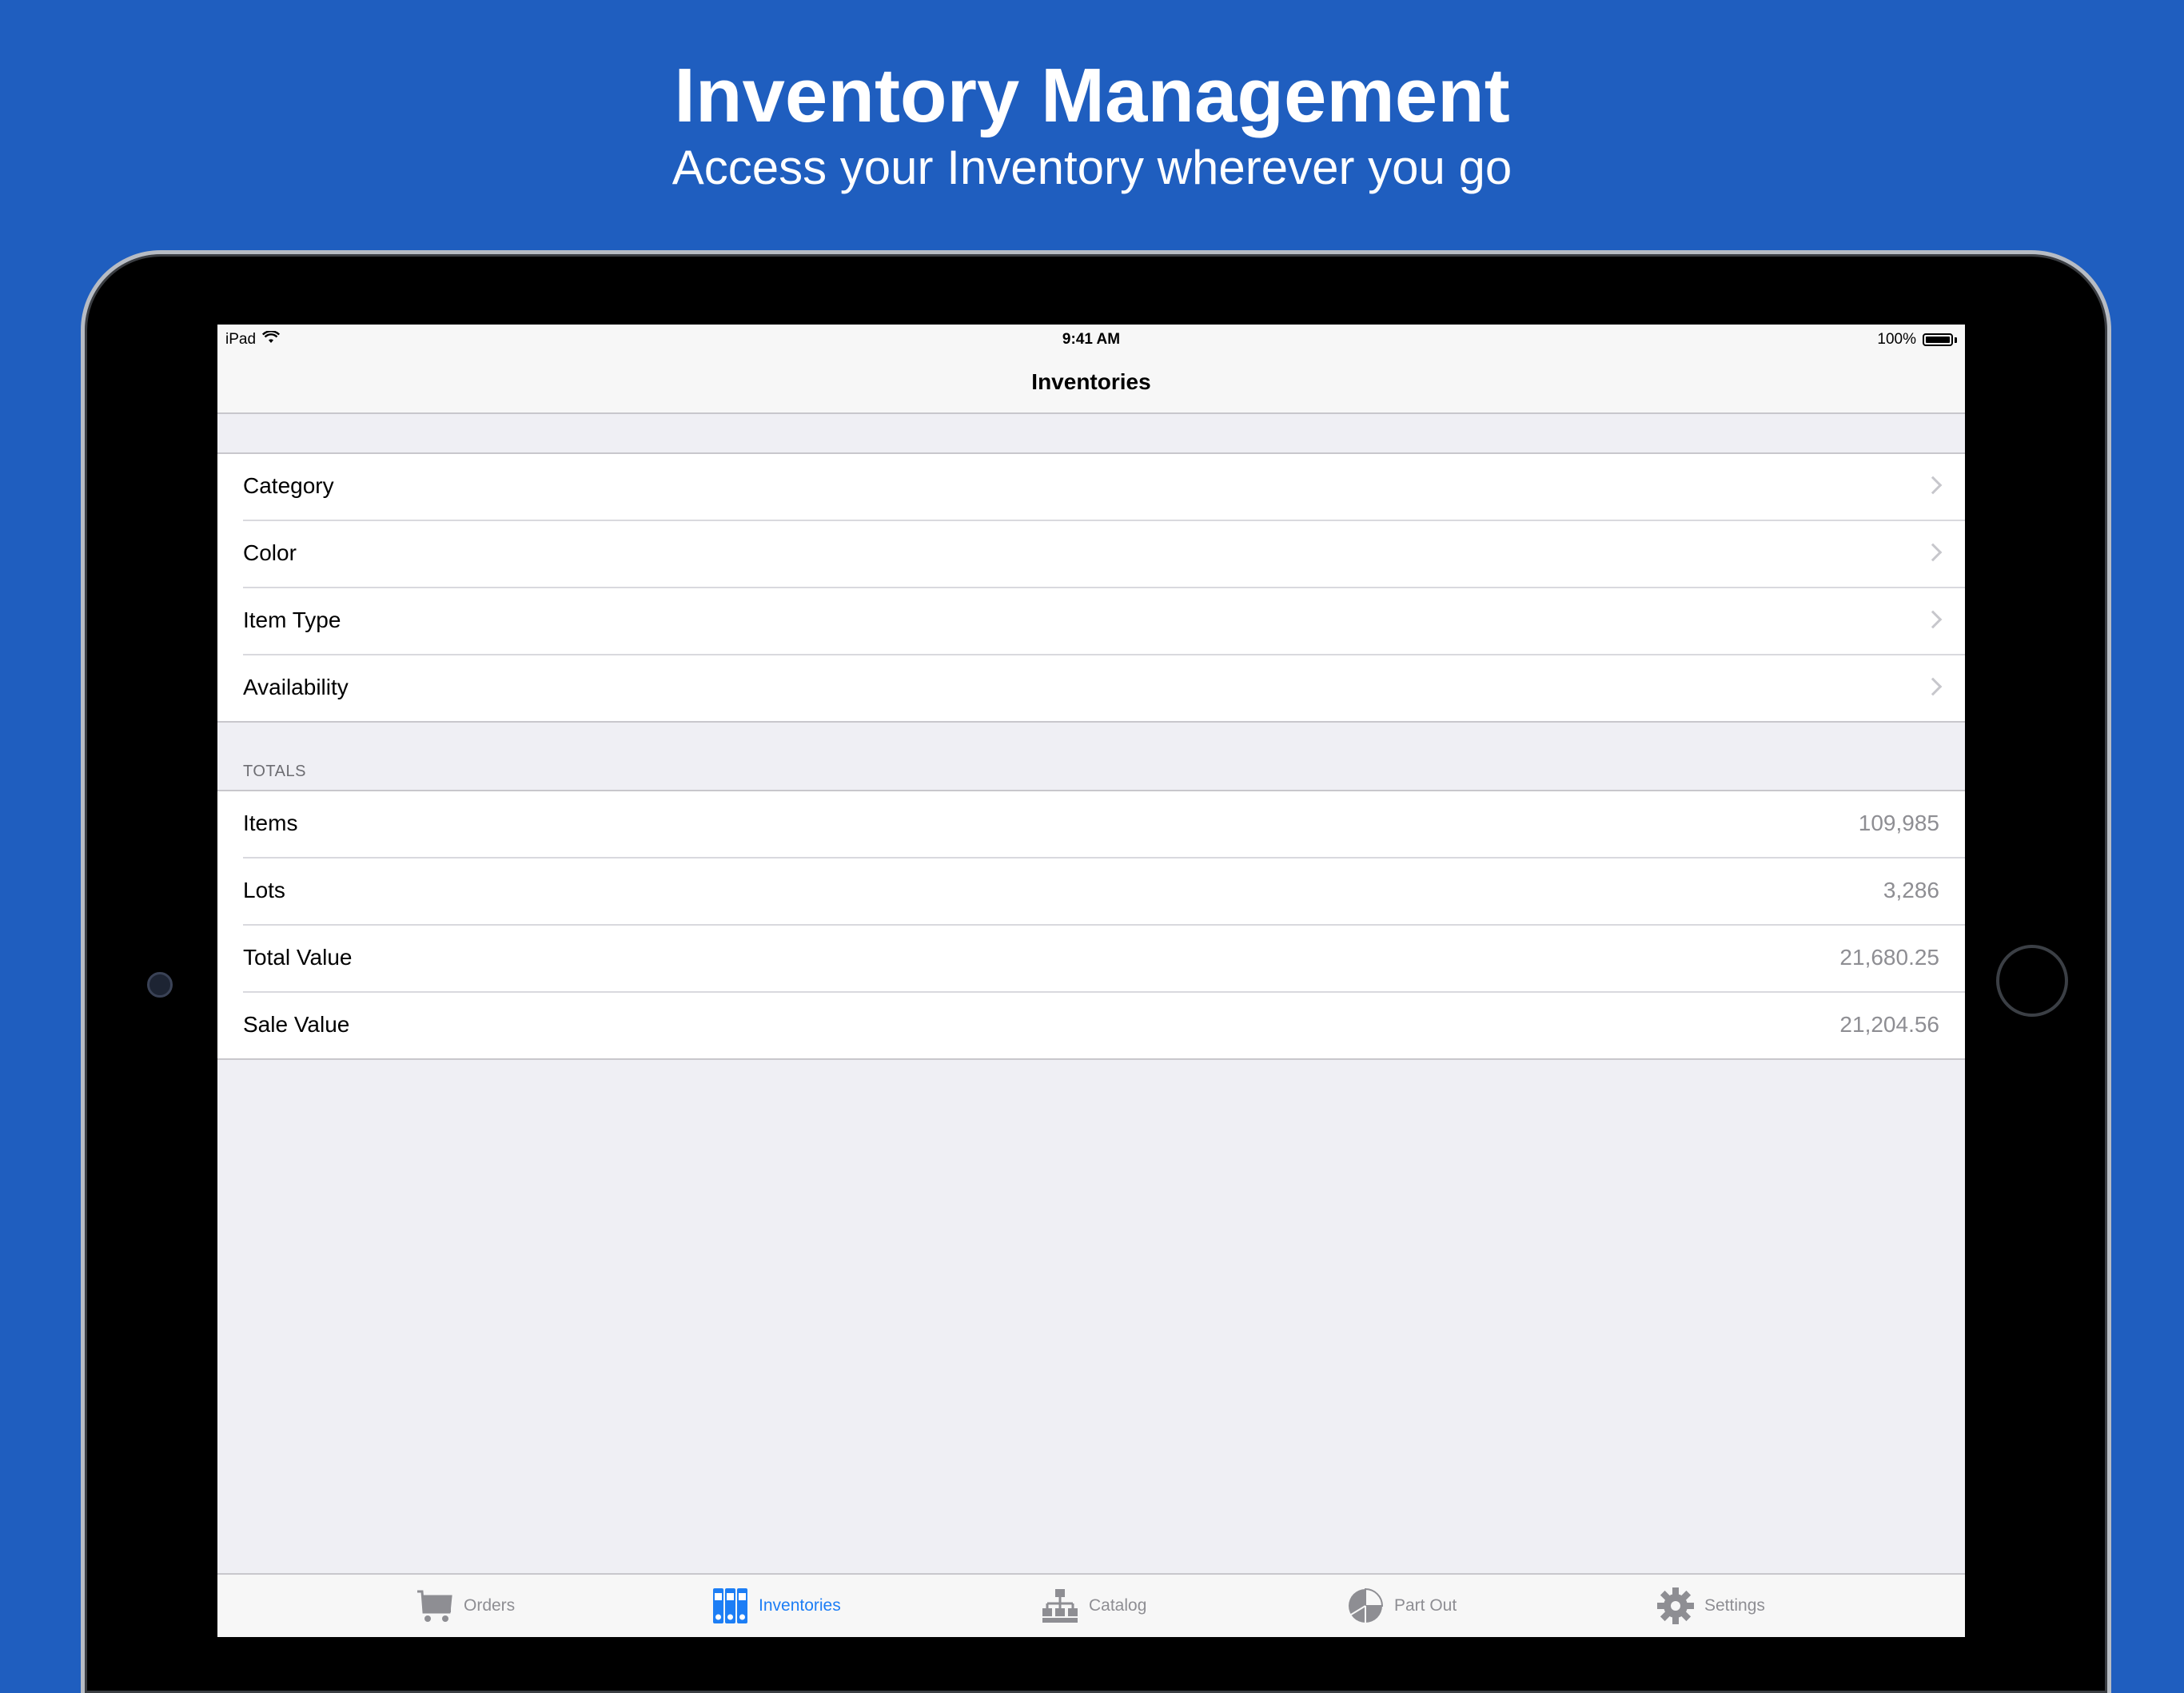 The width and height of the screenshot is (2184, 1693). What do you see at coordinates (288, 485) in the screenshot?
I see `row-label: Category` at bounding box center [288, 485].